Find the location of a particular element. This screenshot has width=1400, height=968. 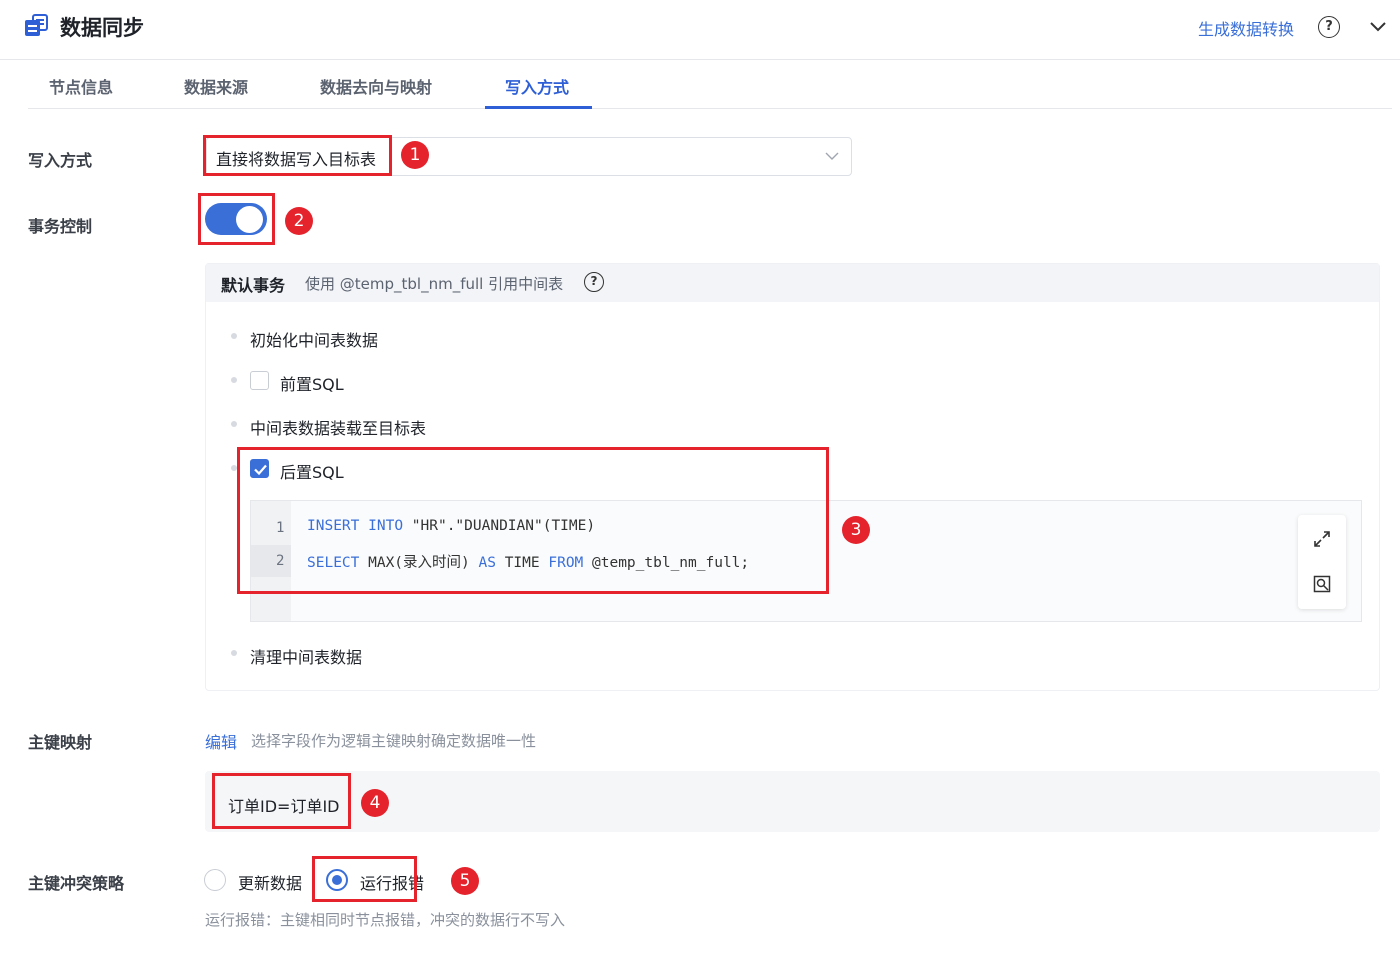

annotation-badge-1: 1 is located at coordinates (415, 155).